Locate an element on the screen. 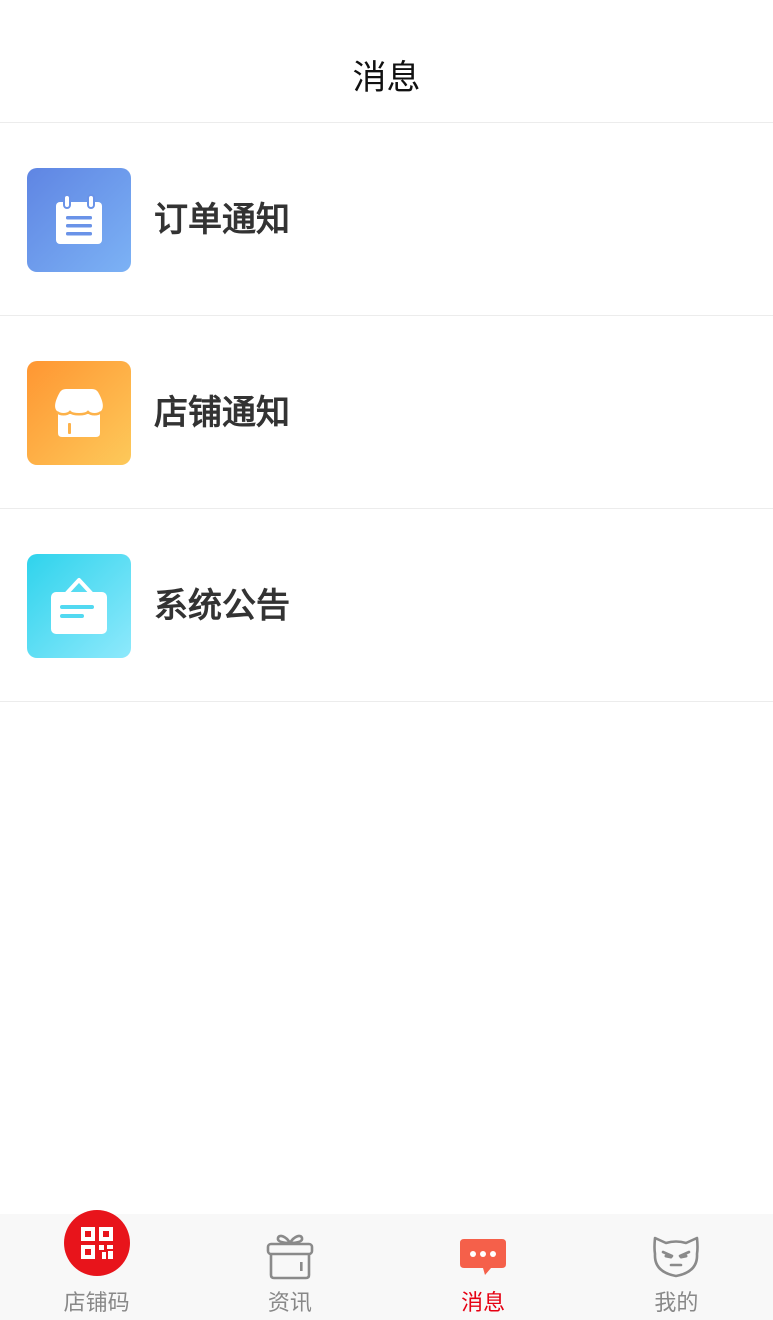  devil-face-icon is located at coordinates (676, 1256).